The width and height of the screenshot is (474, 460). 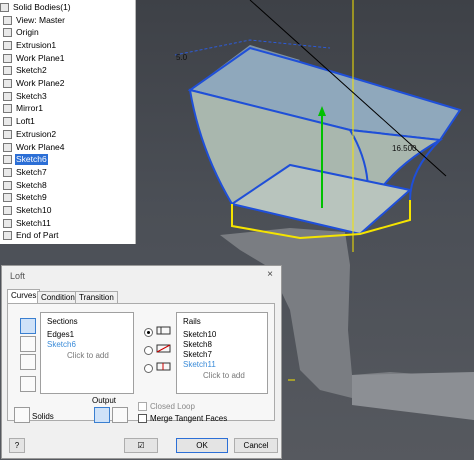 I want to click on rail-item: Sketch8, so click(x=197, y=344).